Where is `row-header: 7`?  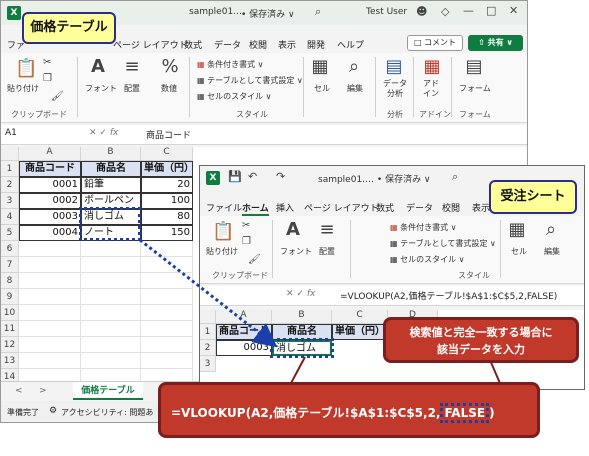 row-header: 7 is located at coordinates (10, 265).